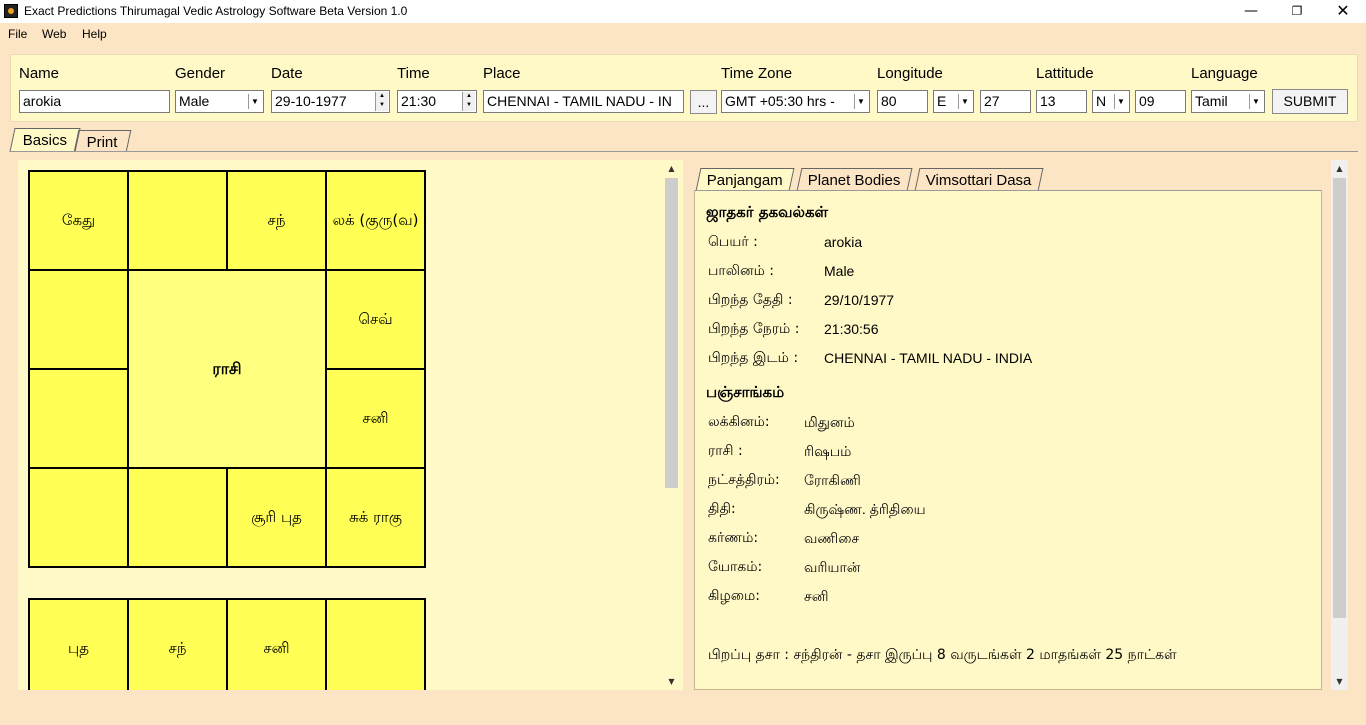  Describe the element at coordinates (583, 101) in the screenshot. I see `place-input: CHENNAI - TAMIL NADU - IN` at that location.